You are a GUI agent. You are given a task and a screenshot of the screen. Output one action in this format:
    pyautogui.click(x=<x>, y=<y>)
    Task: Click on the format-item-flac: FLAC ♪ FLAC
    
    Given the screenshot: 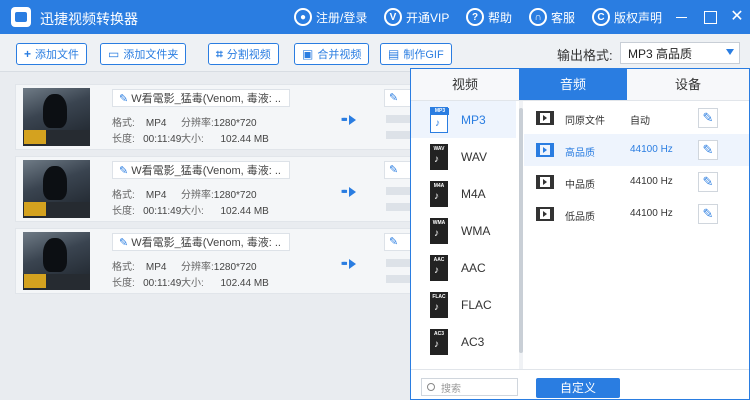 What is the action you would take?
    pyautogui.click(x=463, y=304)
    